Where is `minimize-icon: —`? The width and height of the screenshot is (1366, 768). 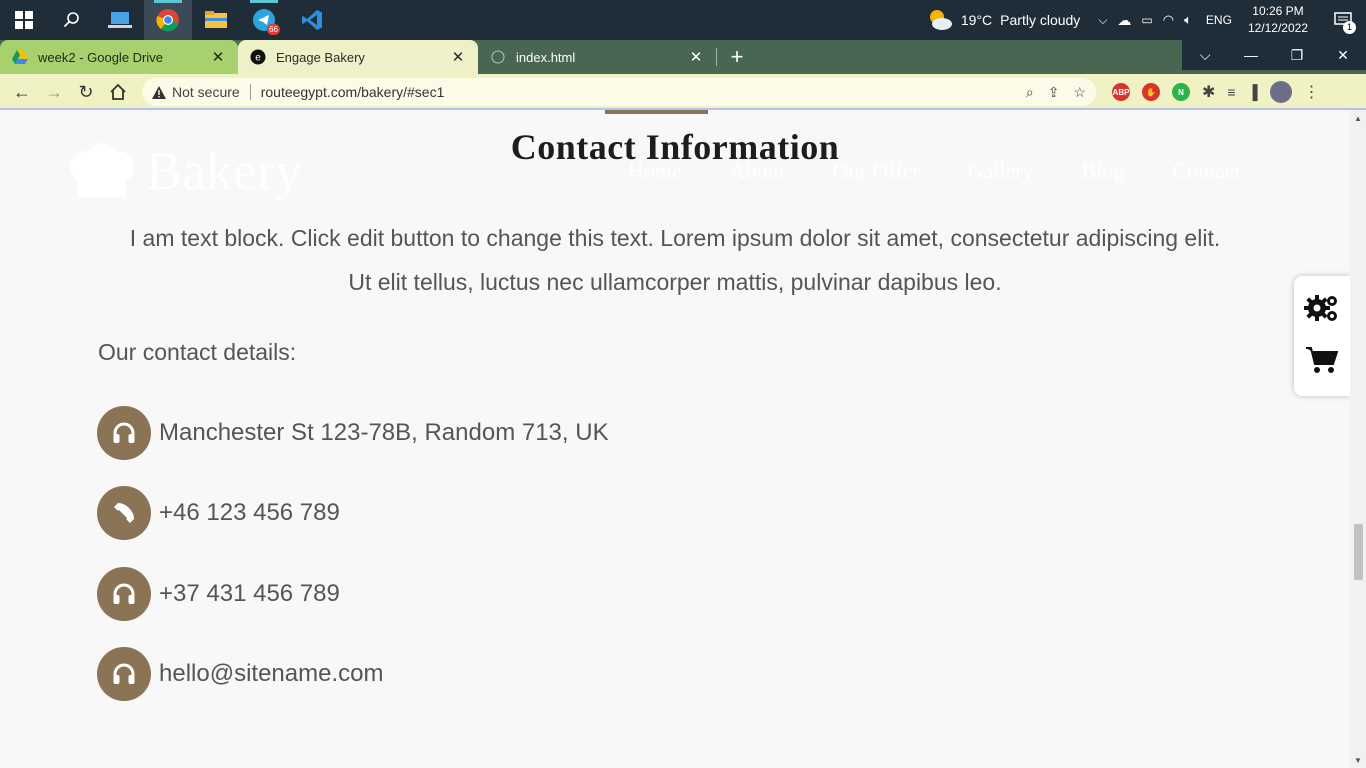 minimize-icon: — is located at coordinates (1251, 55).